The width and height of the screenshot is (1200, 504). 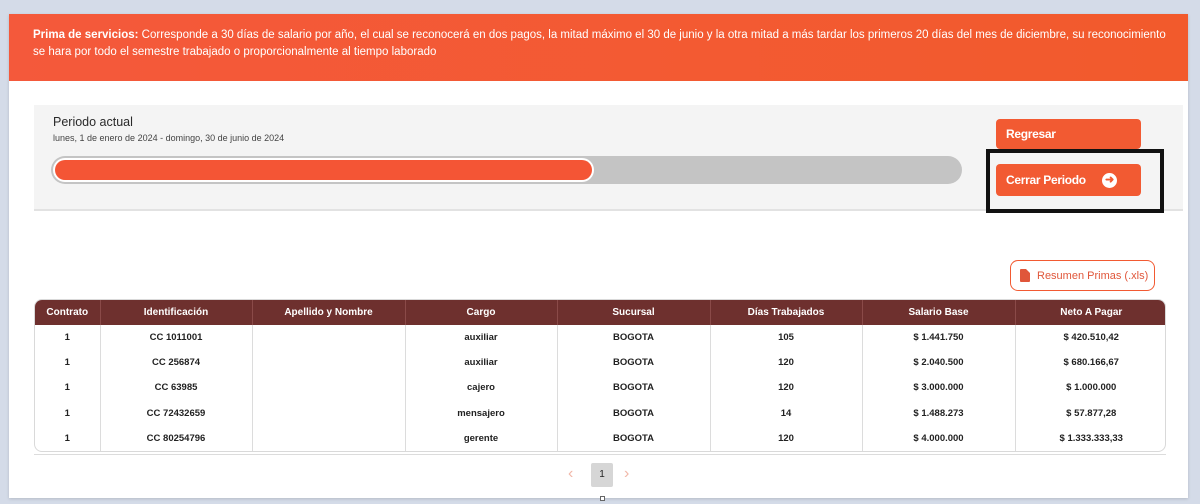 What do you see at coordinates (1093, 275) in the screenshot?
I see `resumen-primas-label: Resumen Primas (.xls)` at bounding box center [1093, 275].